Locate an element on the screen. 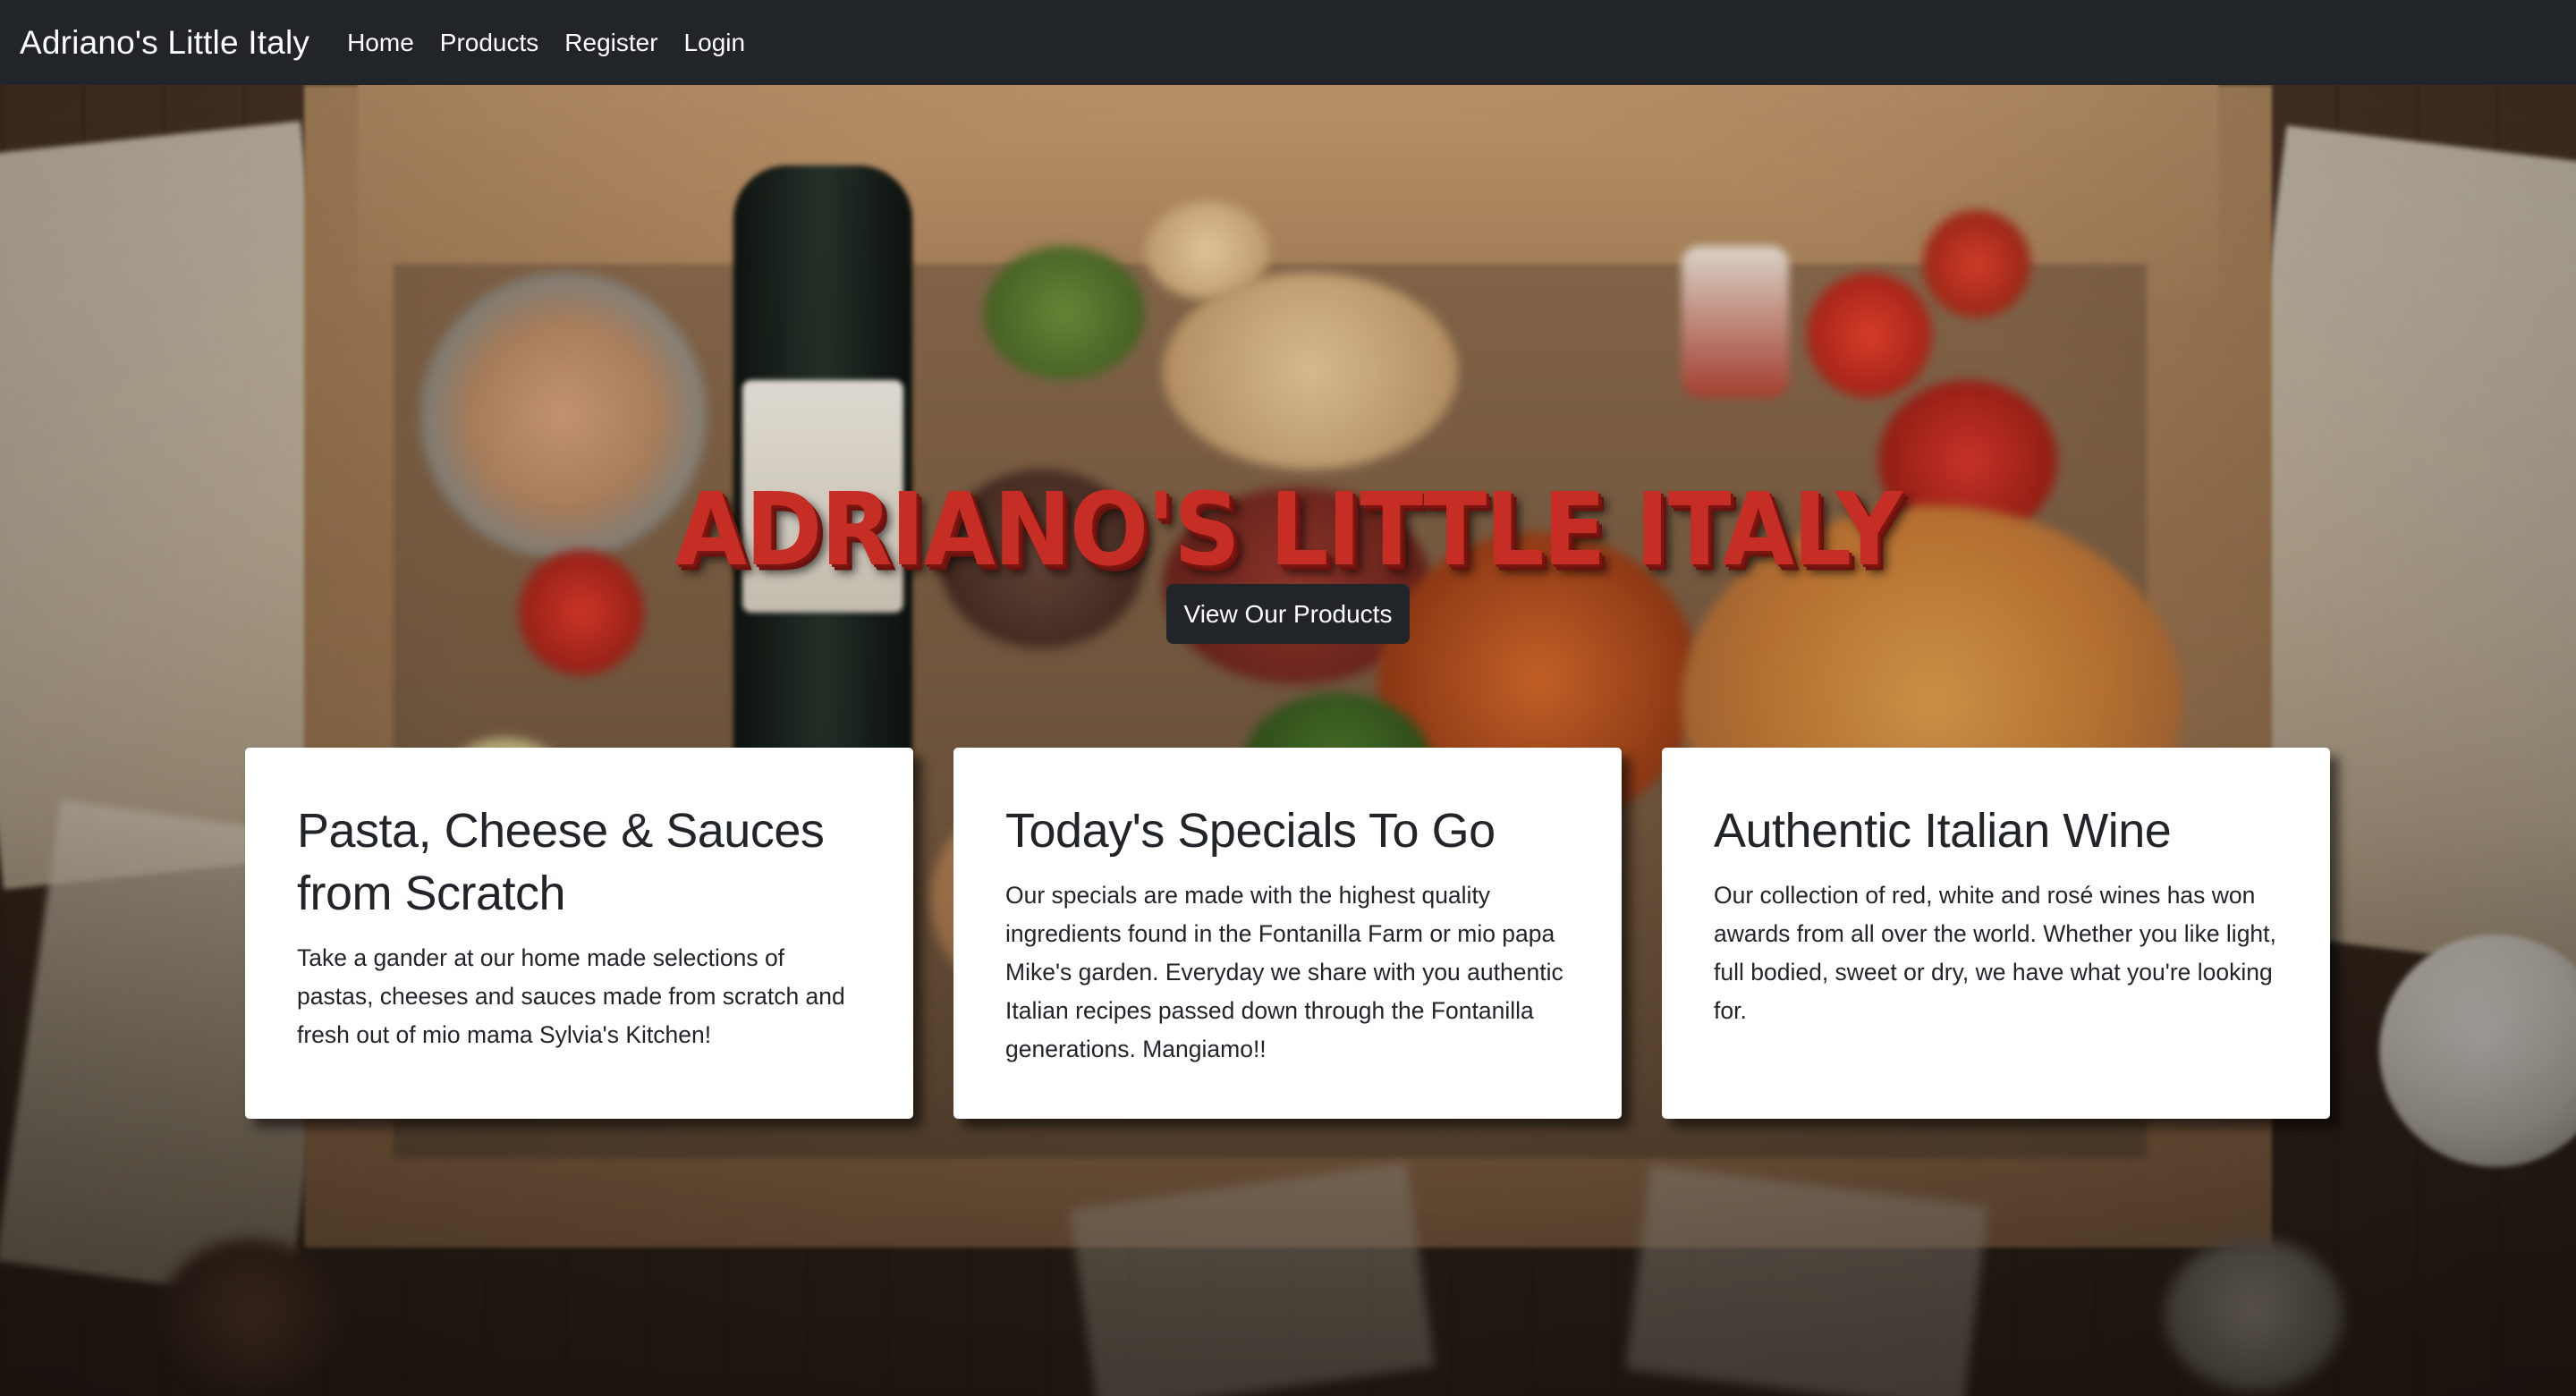  nav-link-login: Login is located at coordinates (715, 43).